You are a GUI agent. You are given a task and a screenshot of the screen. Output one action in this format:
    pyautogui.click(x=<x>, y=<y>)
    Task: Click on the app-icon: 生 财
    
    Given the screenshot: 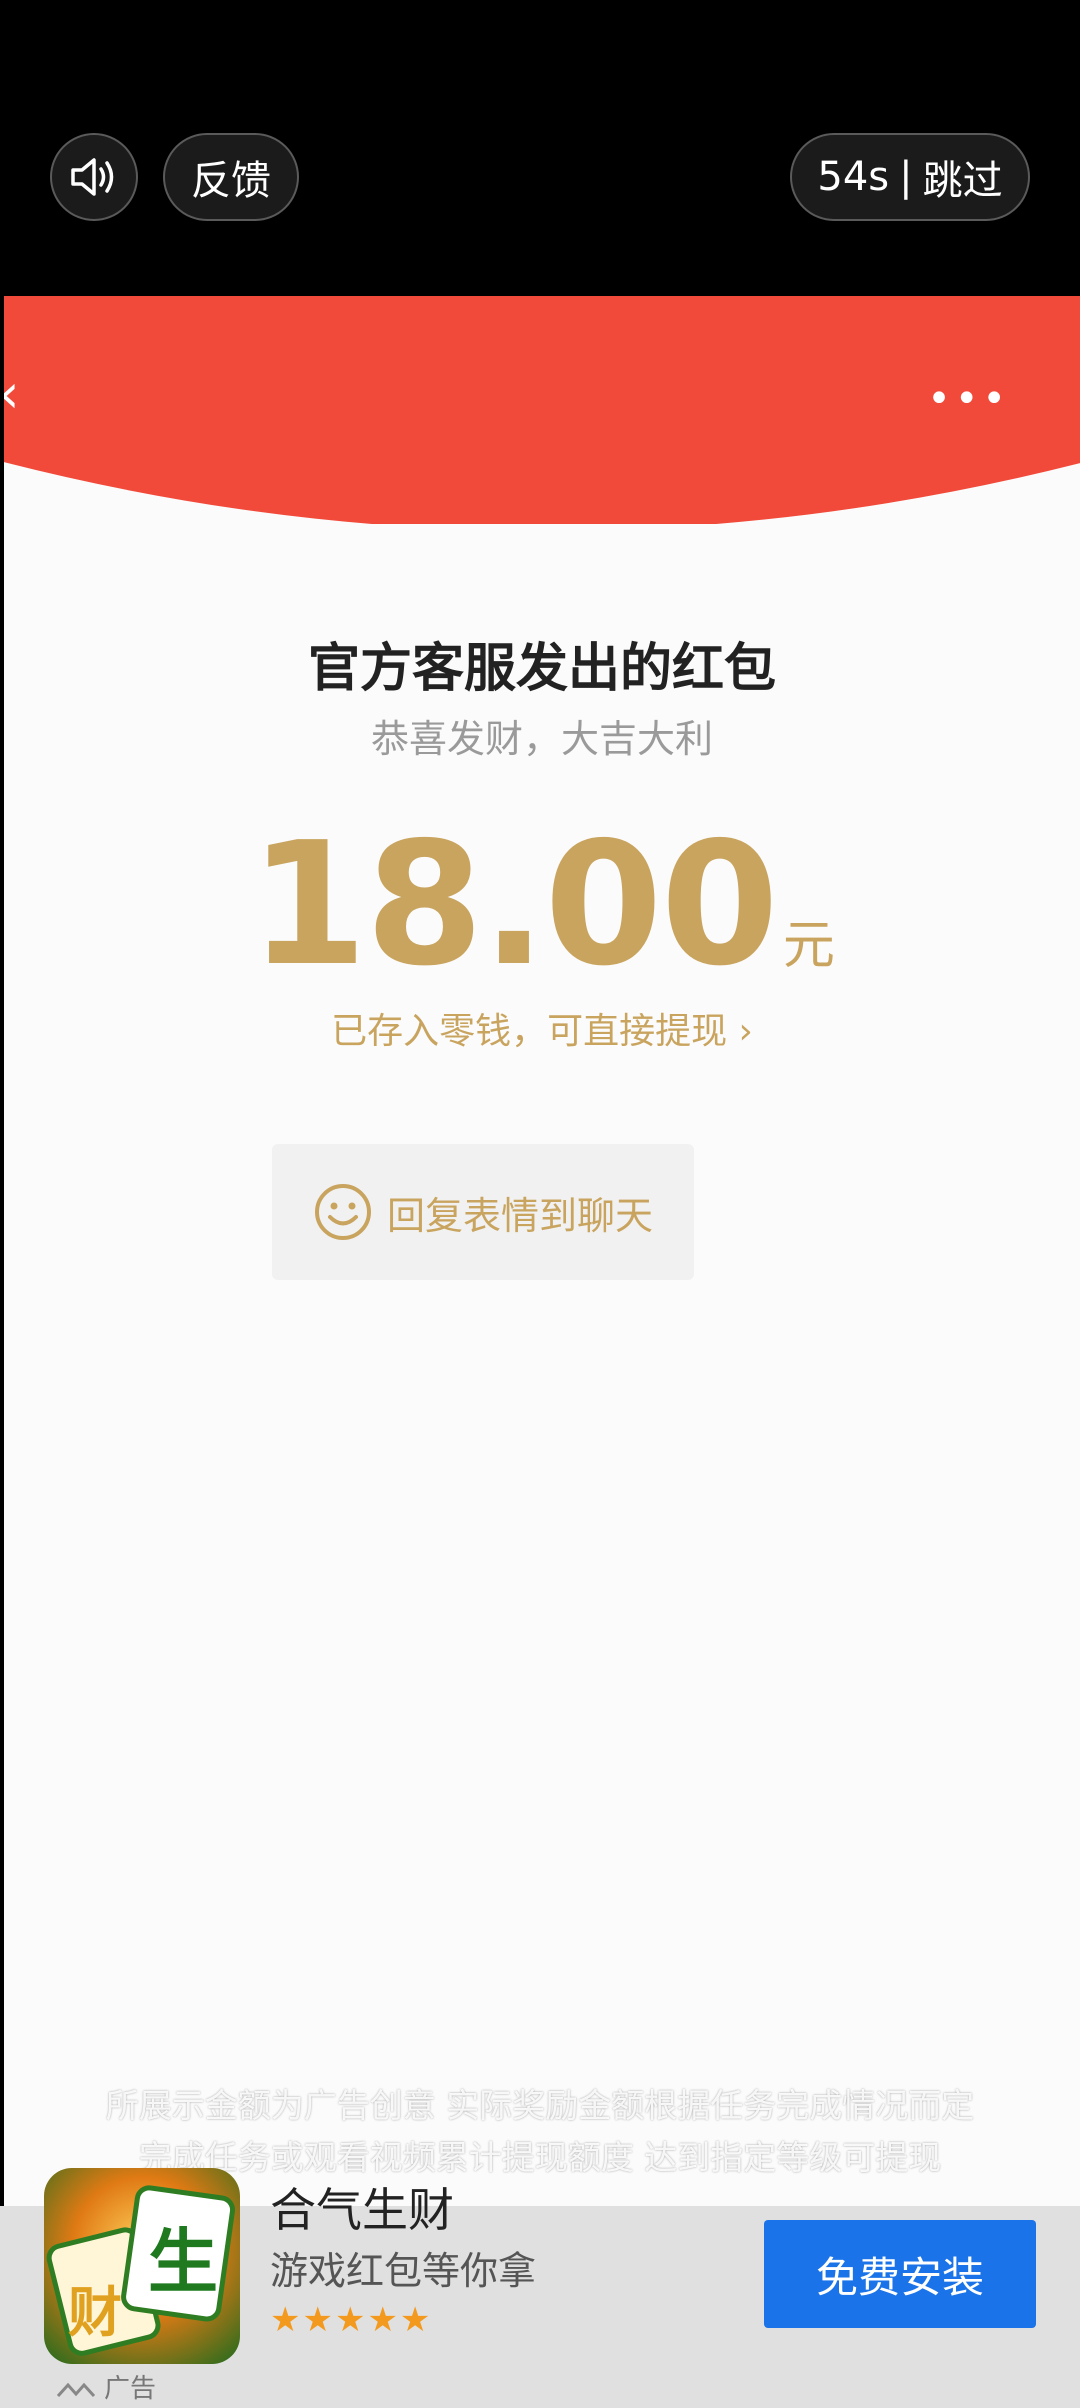 What is the action you would take?
    pyautogui.click(x=142, y=2266)
    